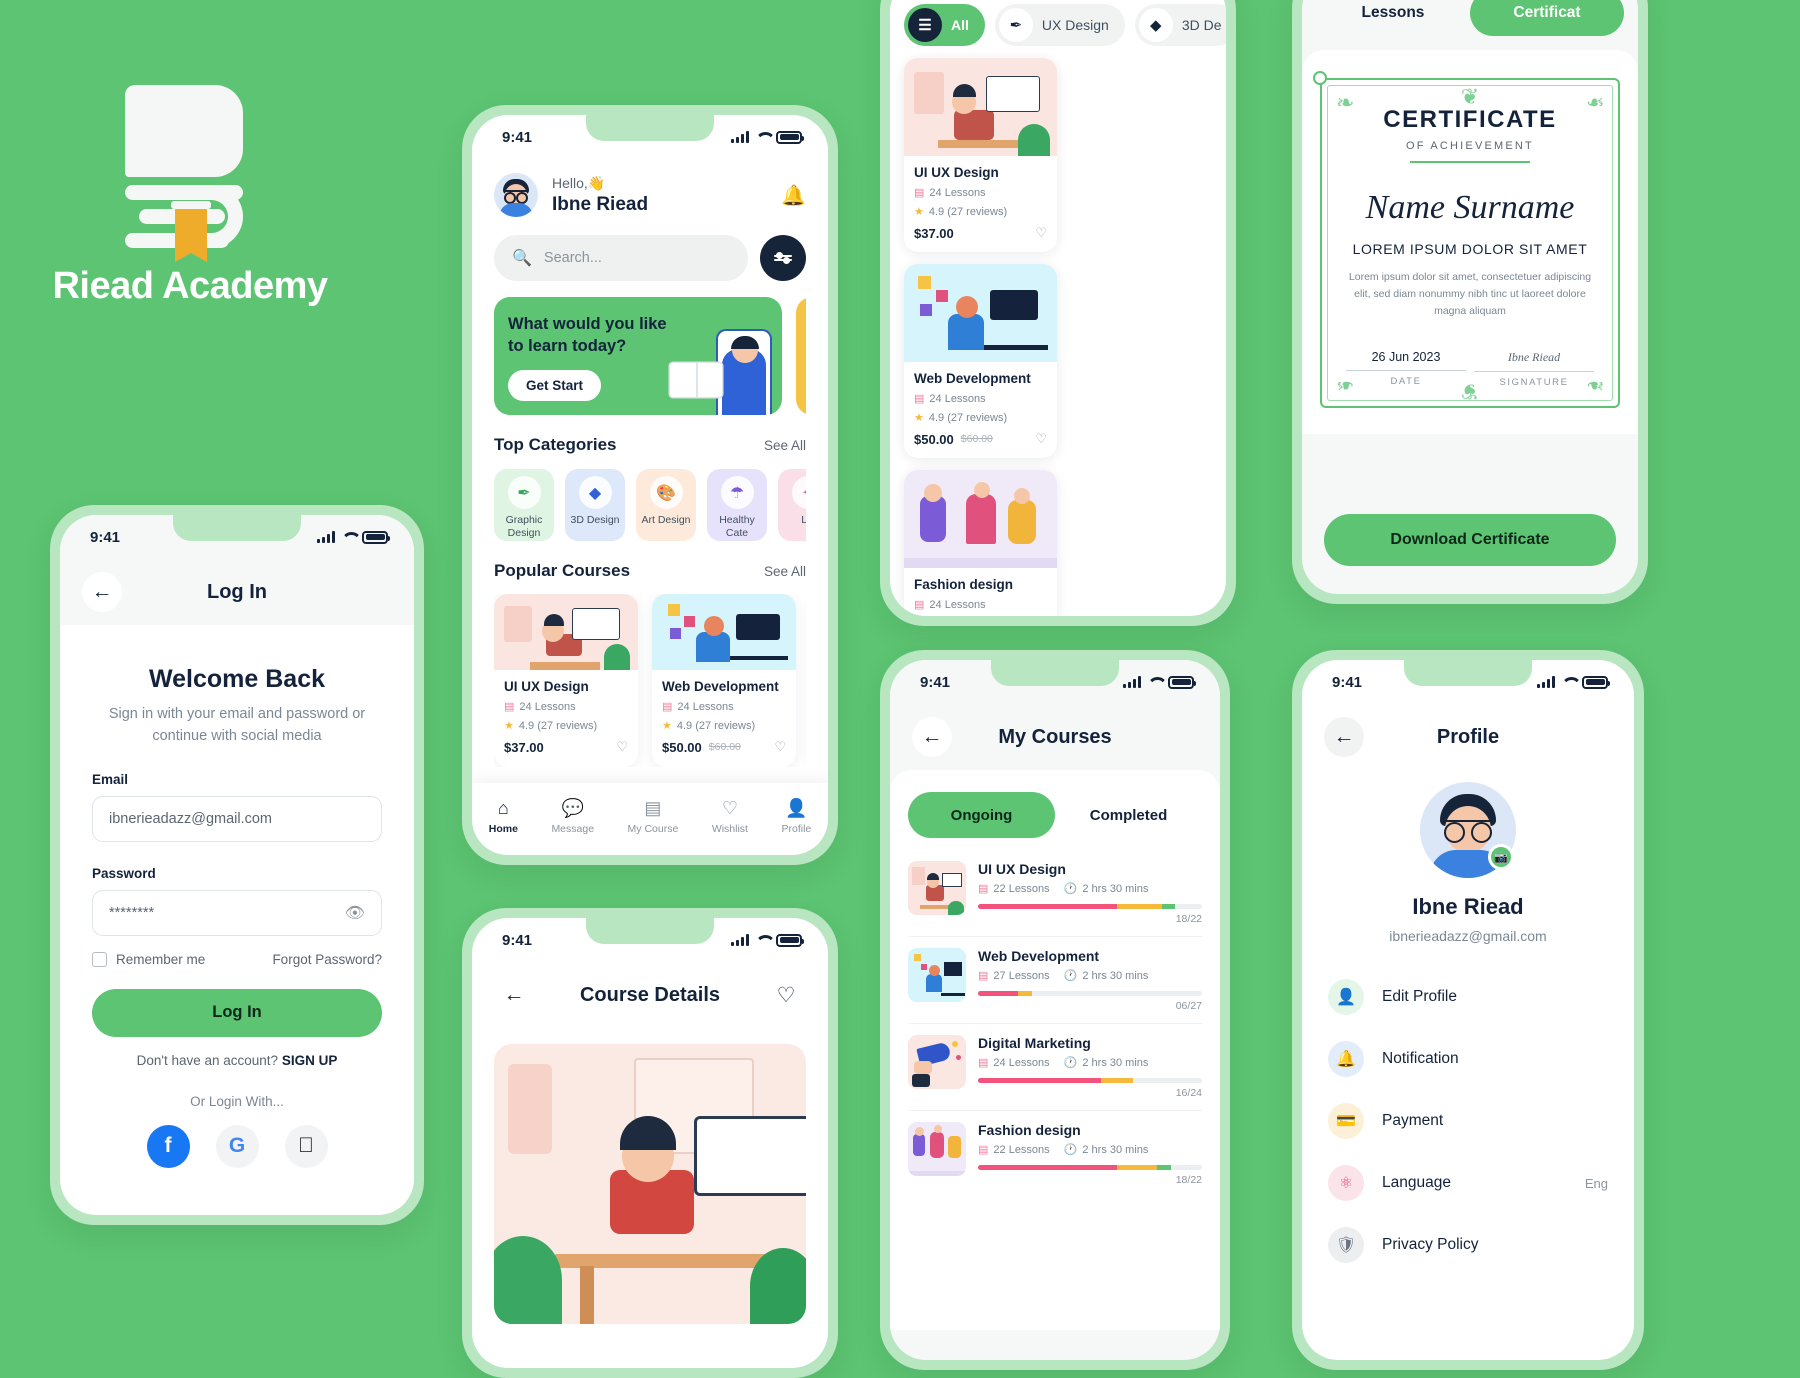 The image size is (1800, 1378). What do you see at coordinates (1034, 1043) in the screenshot?
I see `course-name: Digital Marketing` at bounding box center [1034, 1043].